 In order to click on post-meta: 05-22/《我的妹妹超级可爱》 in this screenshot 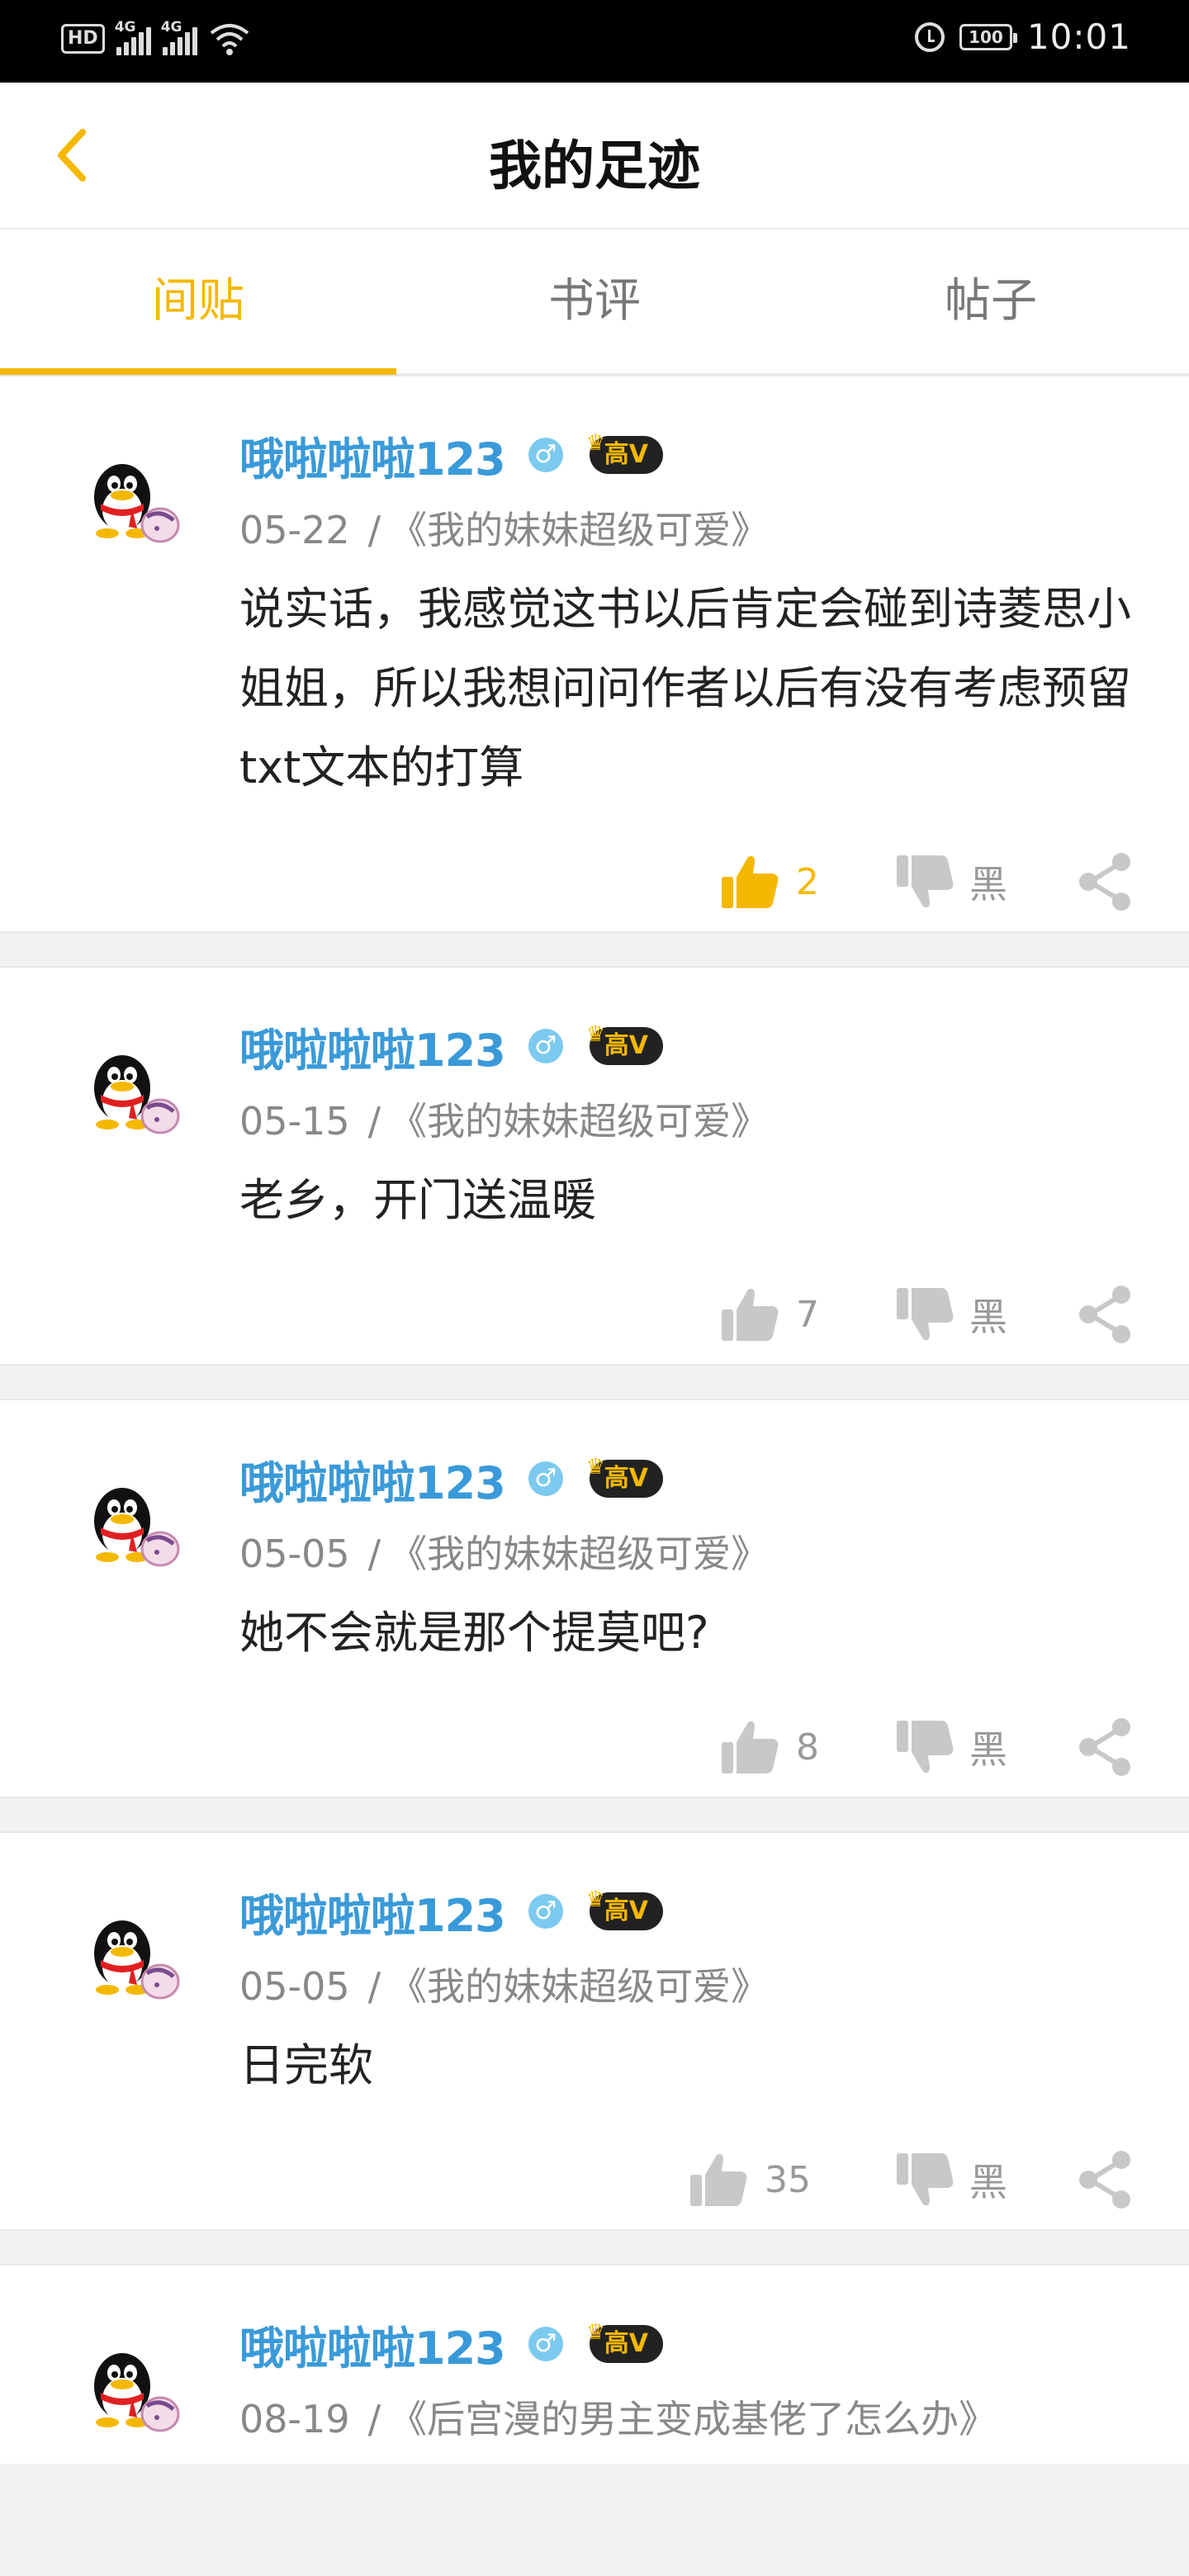, I will do `click(504, 530)`.